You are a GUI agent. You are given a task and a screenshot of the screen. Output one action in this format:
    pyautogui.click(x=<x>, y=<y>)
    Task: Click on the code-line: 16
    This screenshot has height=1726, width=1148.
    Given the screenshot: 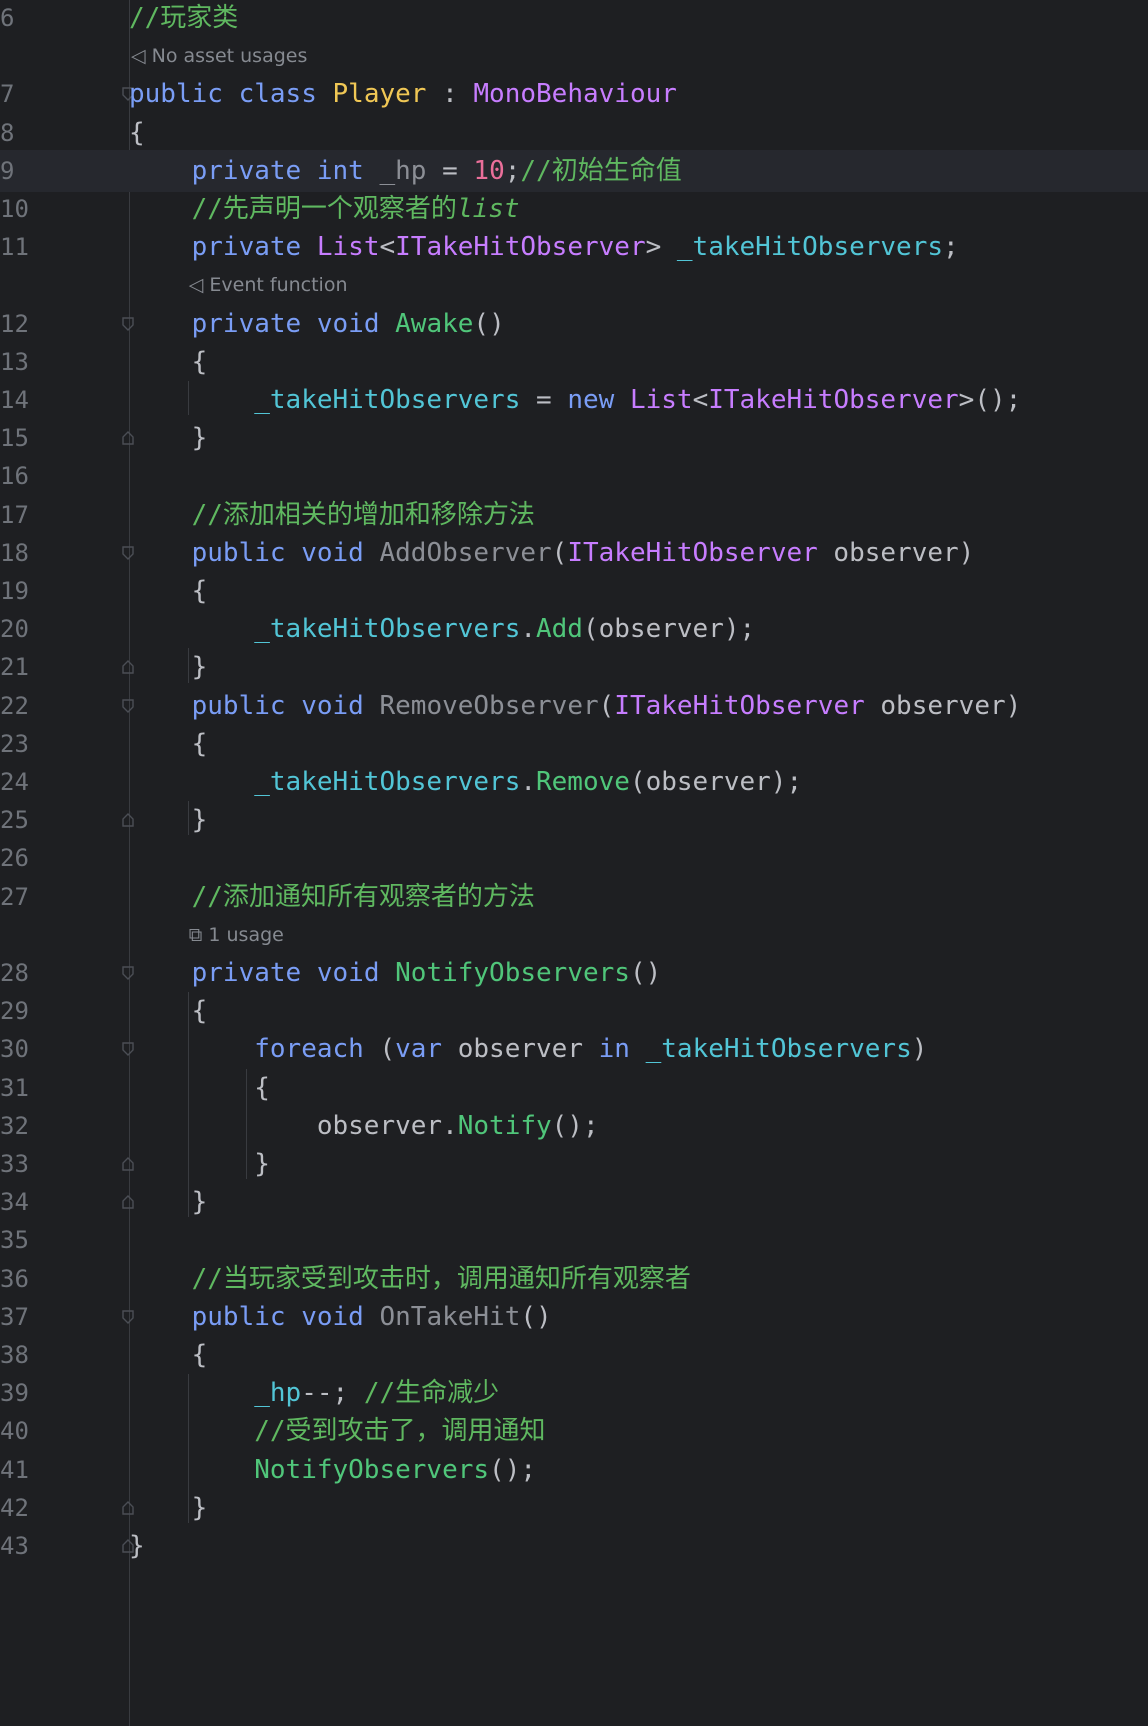 What is the action you would take?
    pyautogui.click(x=574, y=476)
    